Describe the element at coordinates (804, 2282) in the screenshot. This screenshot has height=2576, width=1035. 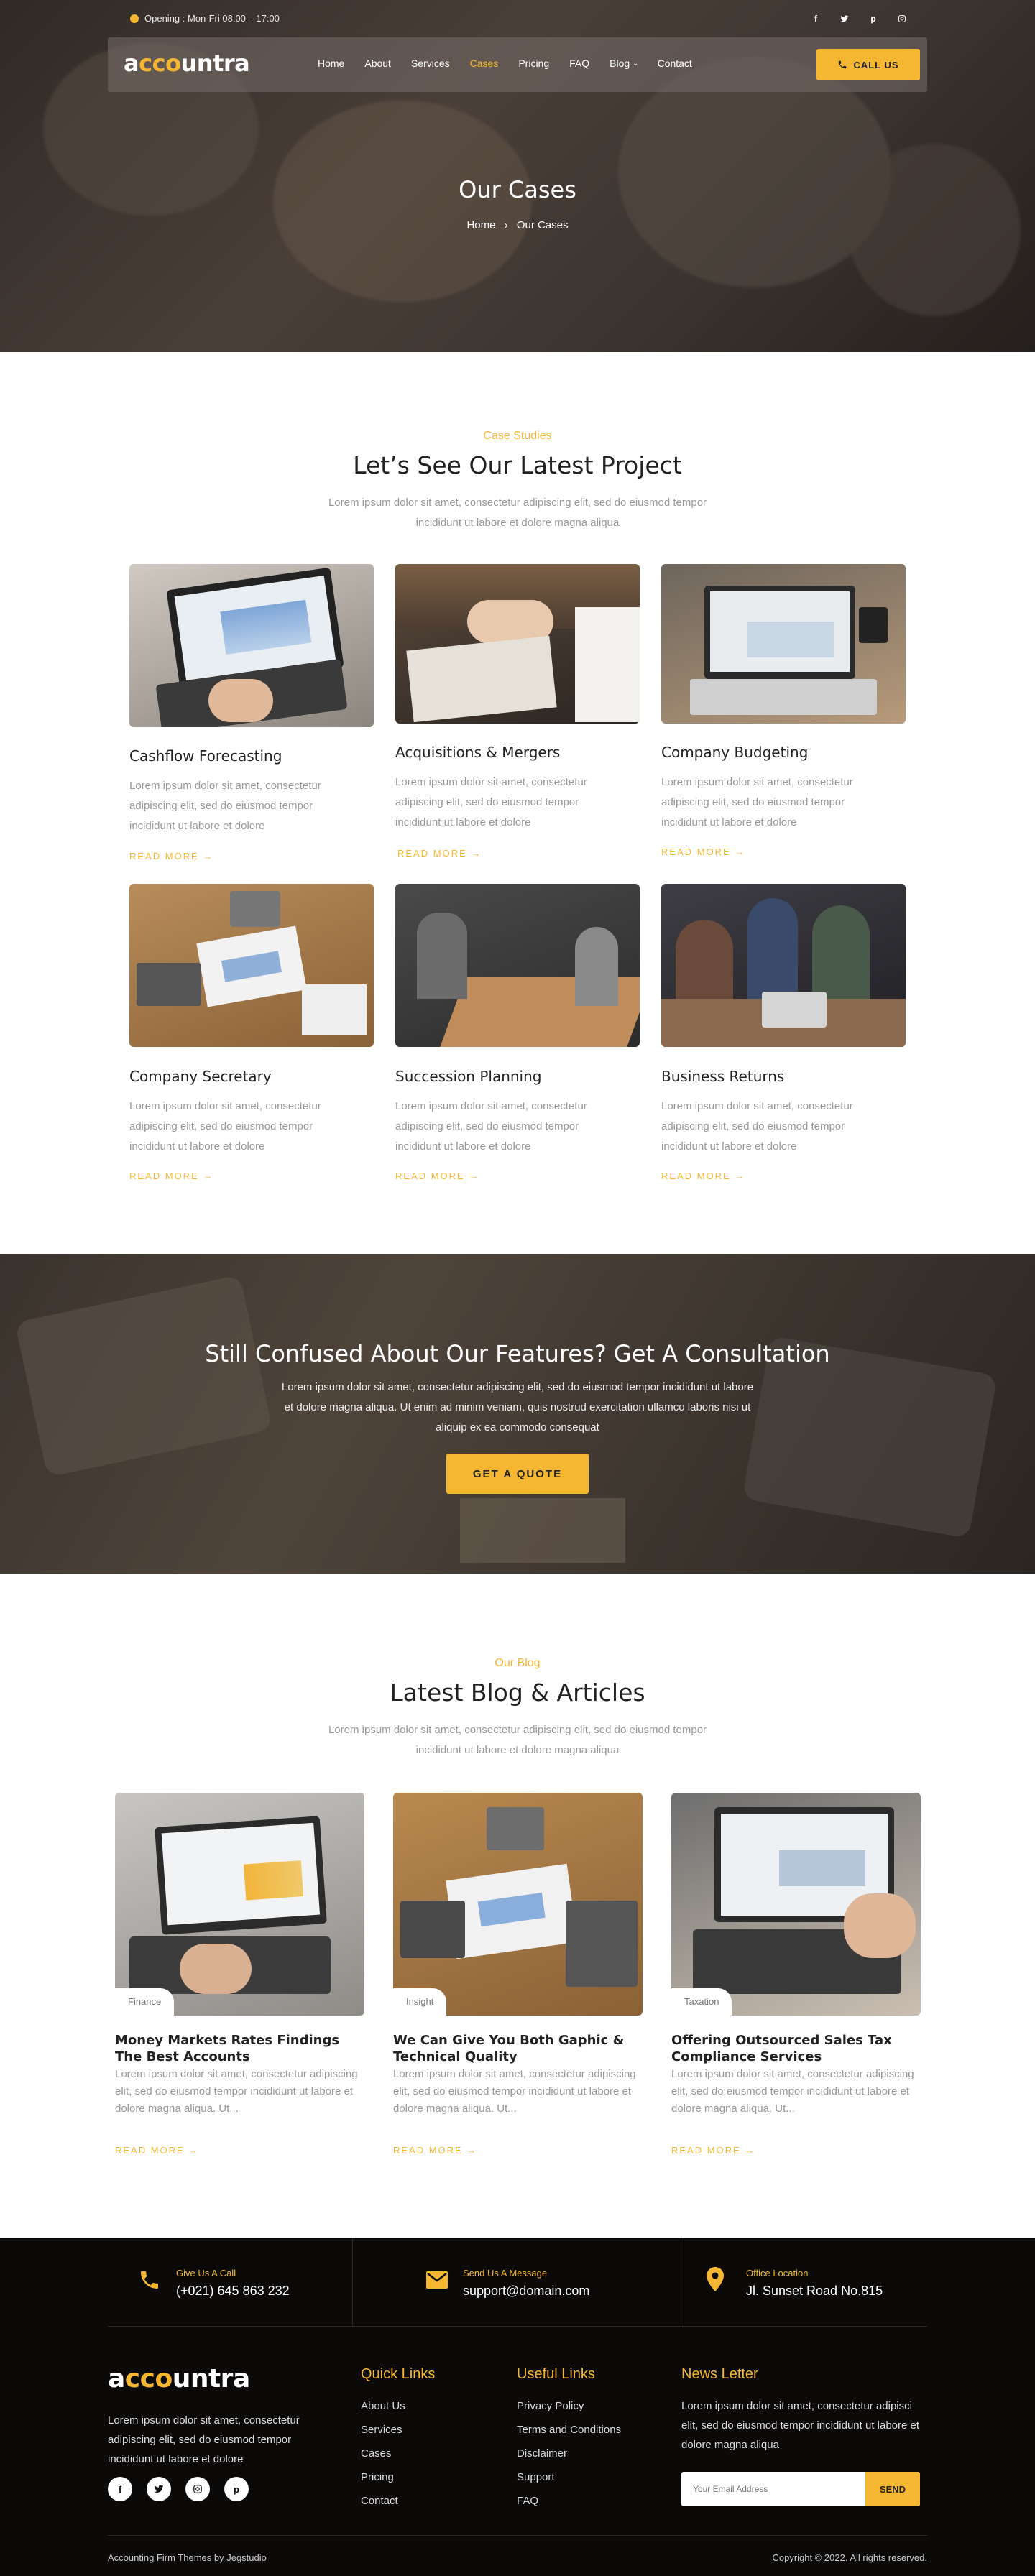
I see `contact-office: Office Location Jl. Sunset Road No.815` at that location.